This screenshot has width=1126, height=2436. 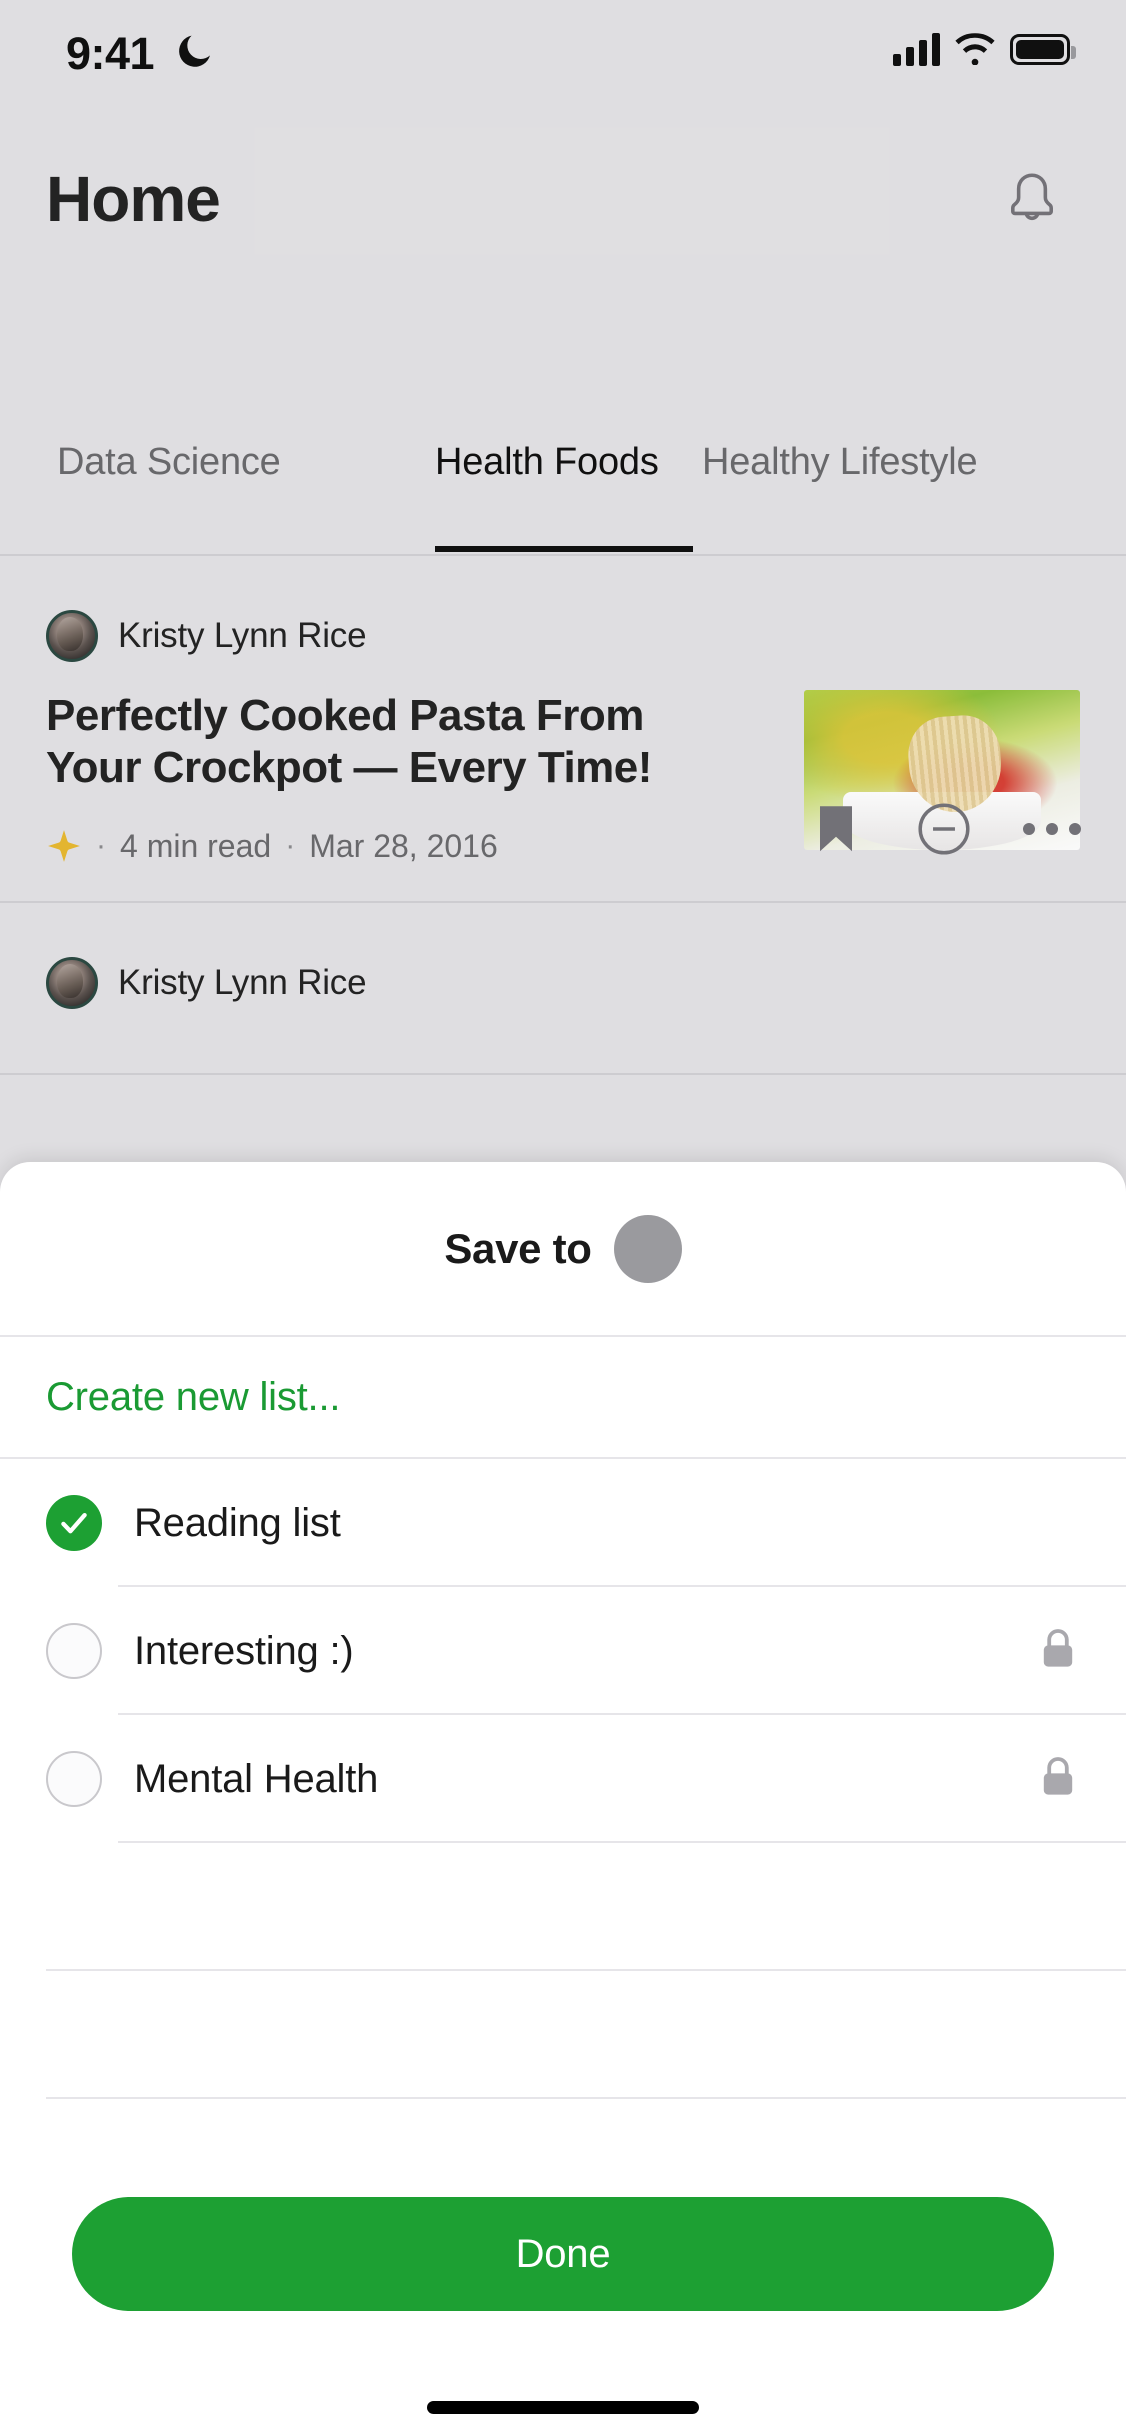 I want to click on list-item: Interesting :), so click(x=563, y=1651).